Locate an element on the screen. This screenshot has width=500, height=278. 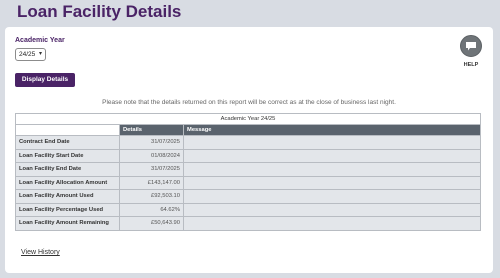
academic-year-value: 24/25 is located at coordinates (27, 54).